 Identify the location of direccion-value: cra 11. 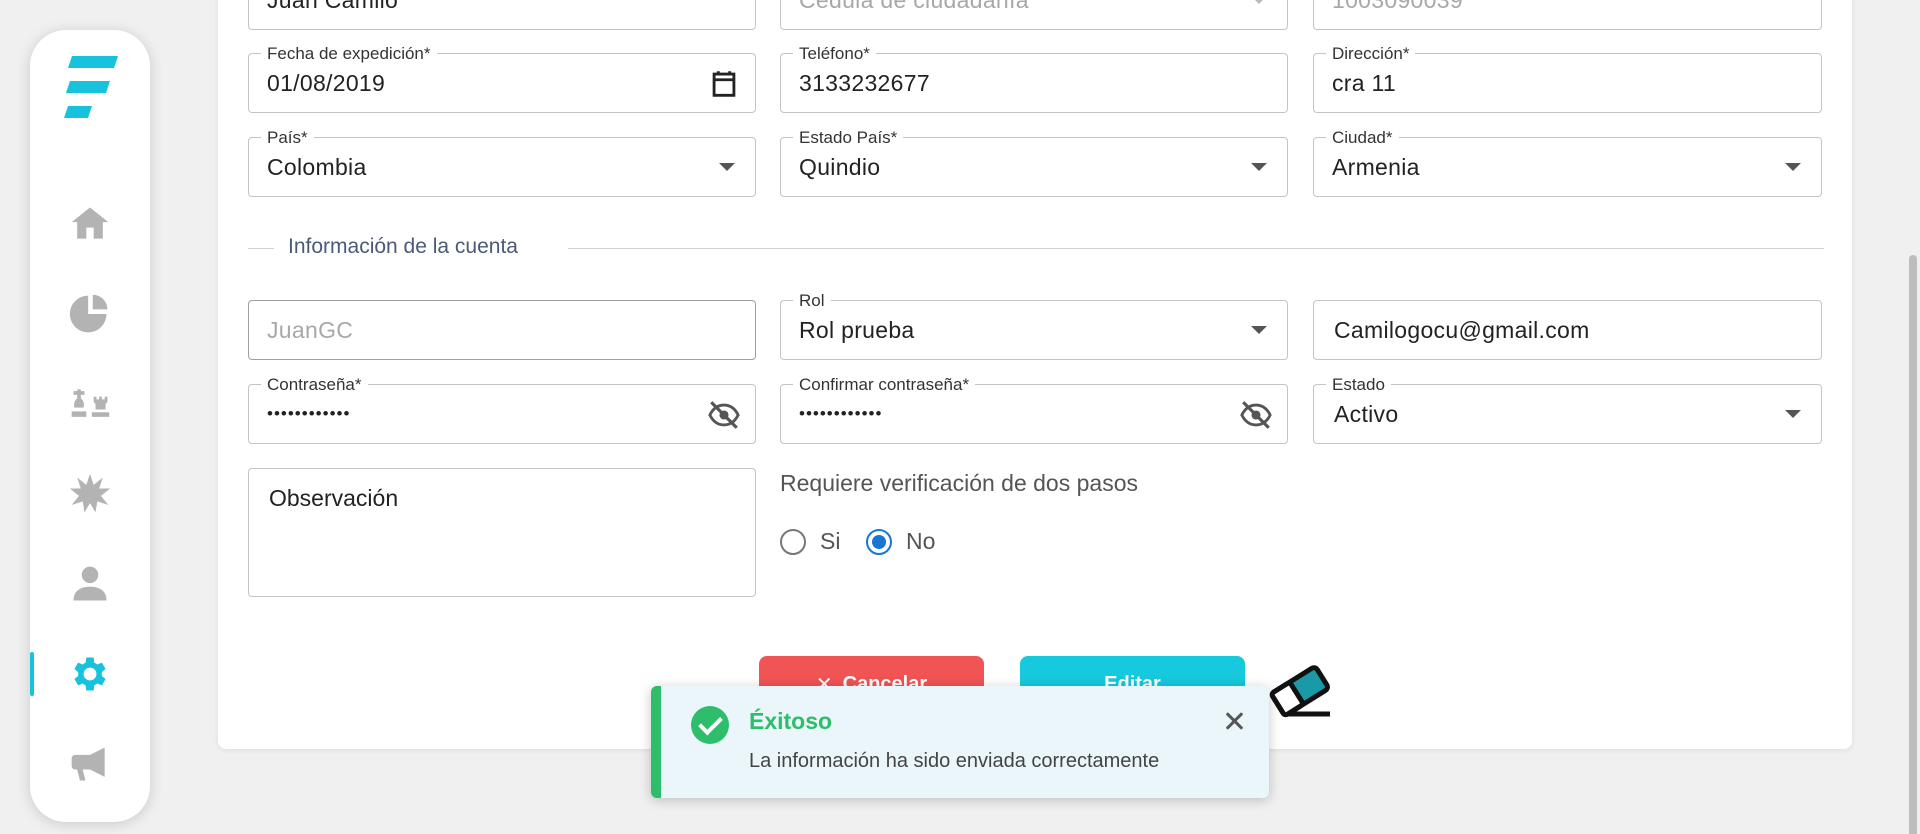
(1364, 83).